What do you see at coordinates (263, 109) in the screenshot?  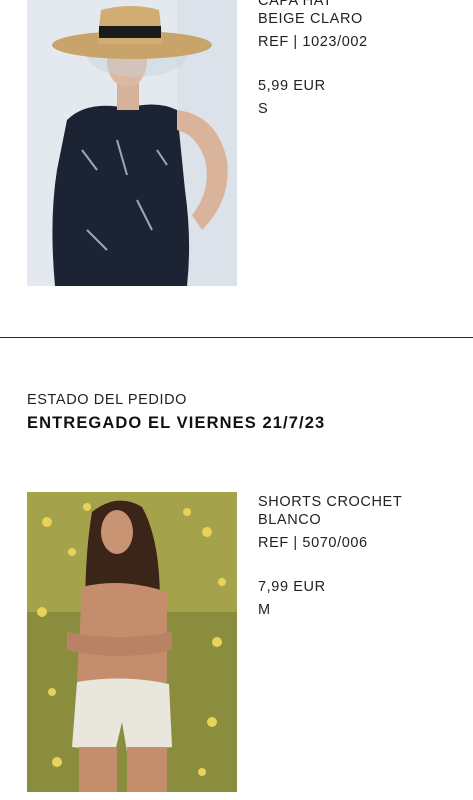 I see `product-size: S` at bounding box center [263, 109].